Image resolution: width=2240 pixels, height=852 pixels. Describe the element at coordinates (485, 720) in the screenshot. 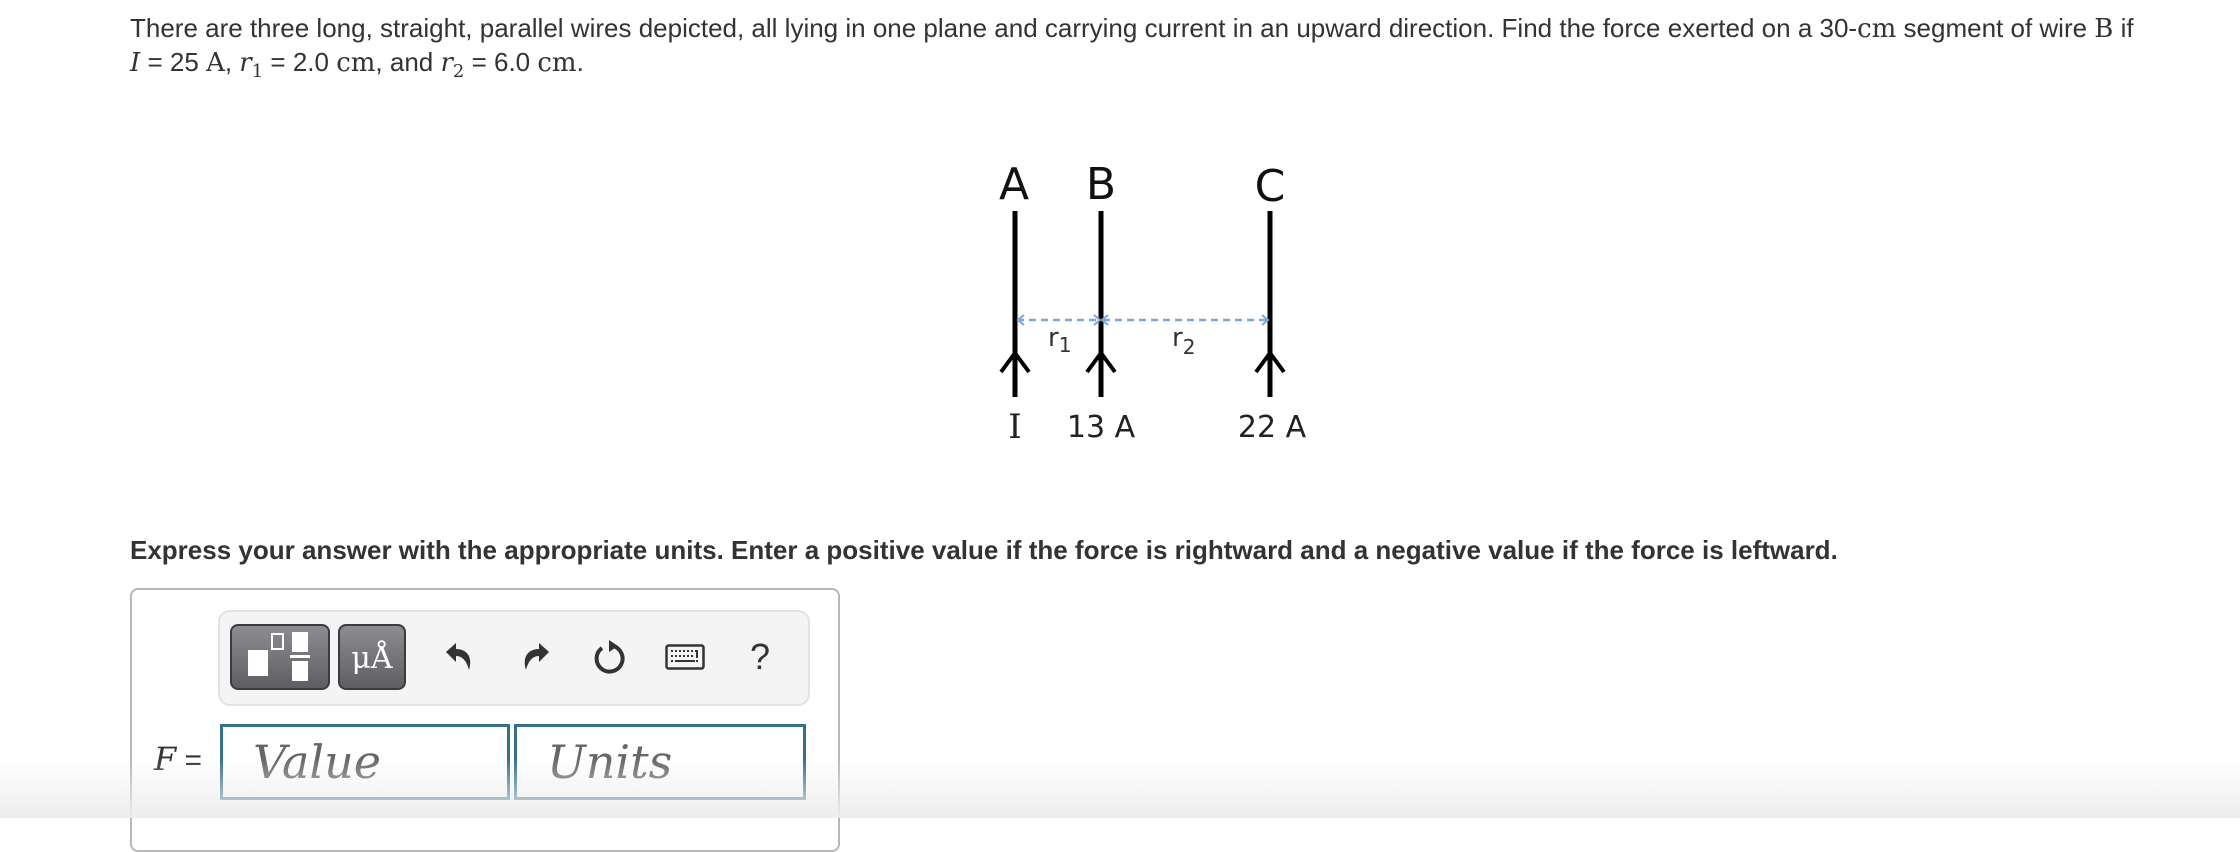

I see `answer-box: μÅ ? F = Value Units` at that location.